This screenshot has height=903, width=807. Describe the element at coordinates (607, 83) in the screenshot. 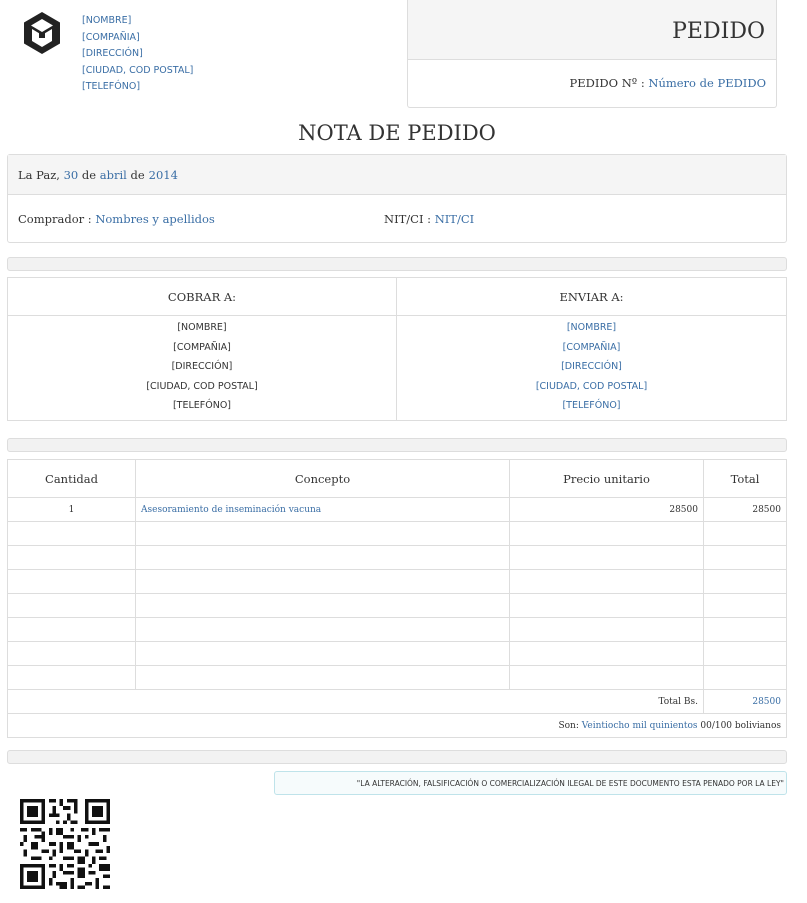

I see `order-number-label: PEDIDO Nº :` at that location.